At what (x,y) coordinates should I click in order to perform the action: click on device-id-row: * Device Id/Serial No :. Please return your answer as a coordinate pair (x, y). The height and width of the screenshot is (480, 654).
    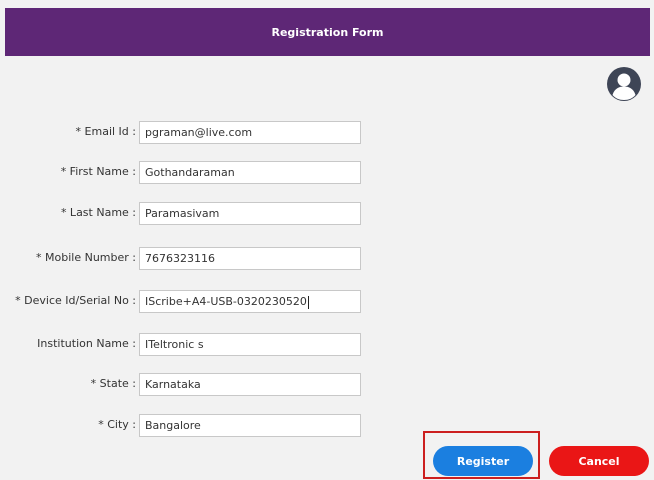
    Looking at the image, I should click on (68, 301).